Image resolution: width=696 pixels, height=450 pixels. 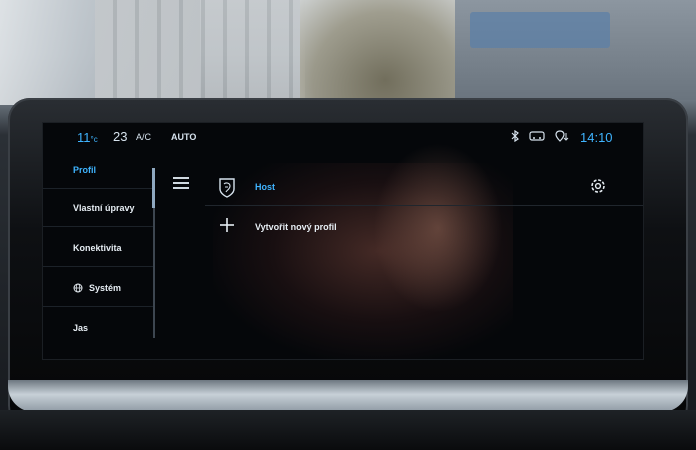 I want to click on menu-icon, so click(x=181, y=183).